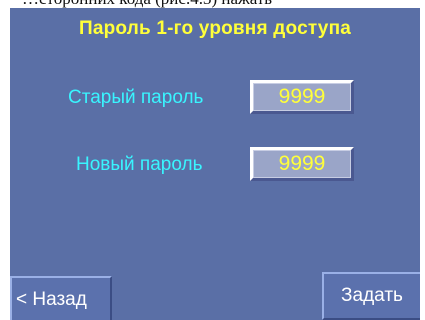 The image size is (425, 320). I want to click on back-button: < Назад, so click(61, 298).